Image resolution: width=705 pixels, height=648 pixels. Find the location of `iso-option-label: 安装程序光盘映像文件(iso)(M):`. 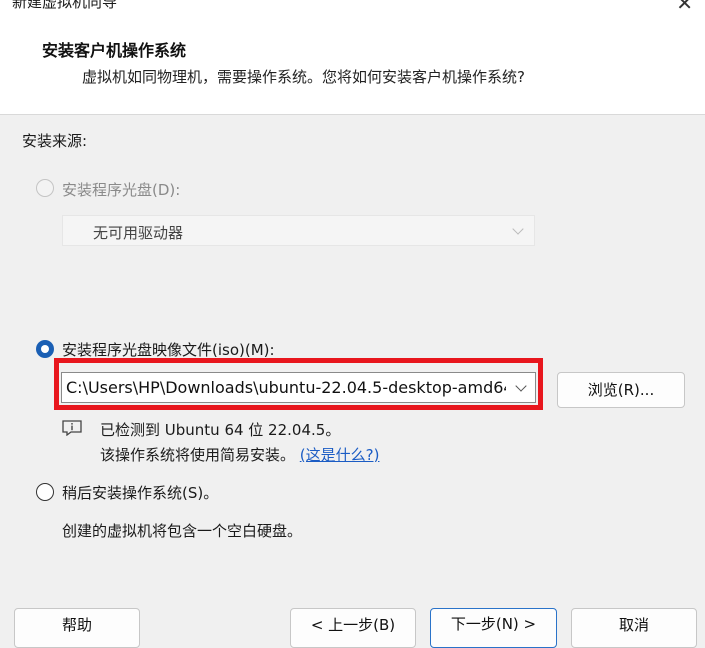

iso-option-label: 安装程序光盘映像文件(iso)(M): is located at coordinates (168, 350).